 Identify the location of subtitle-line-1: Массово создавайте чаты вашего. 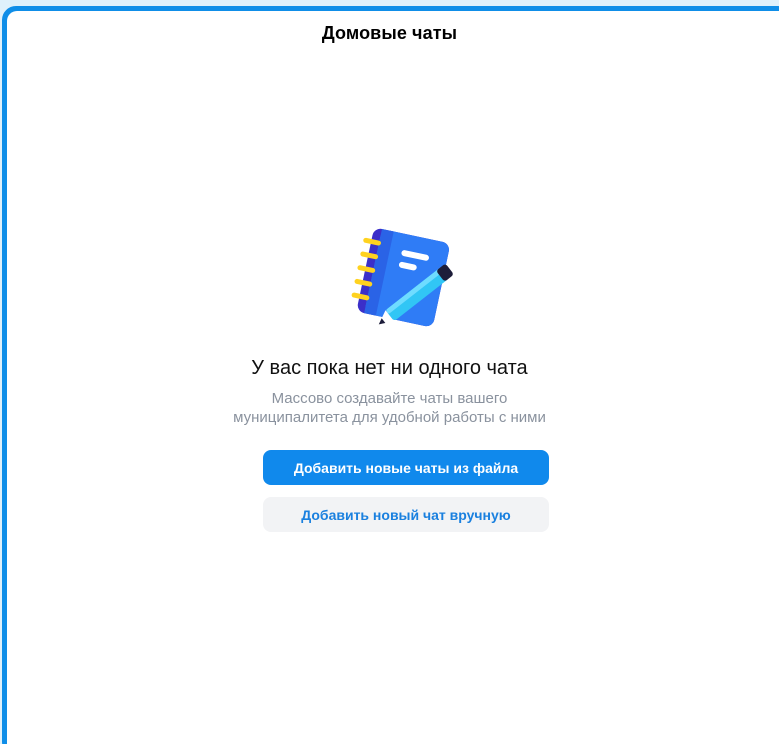
(389, 398).